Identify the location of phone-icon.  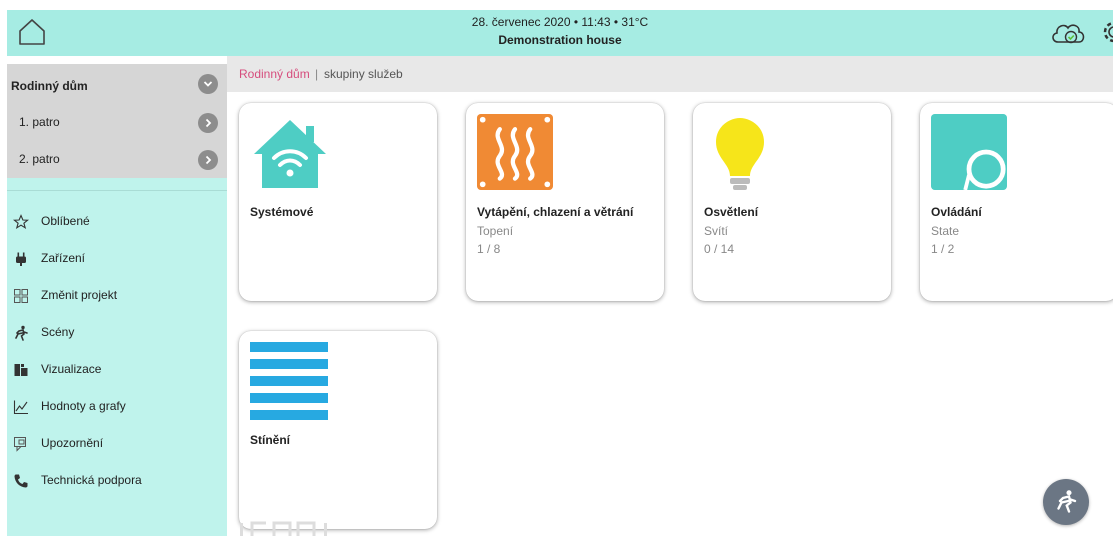
(21, 481).